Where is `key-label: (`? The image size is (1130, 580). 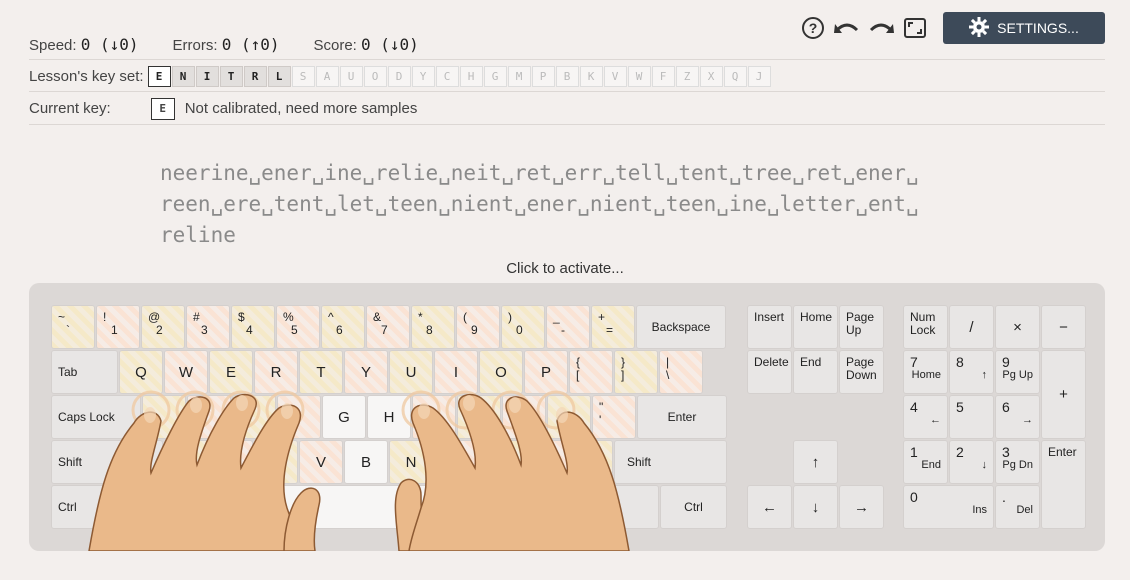 key-label: ( is located at coordinates (465, 317).